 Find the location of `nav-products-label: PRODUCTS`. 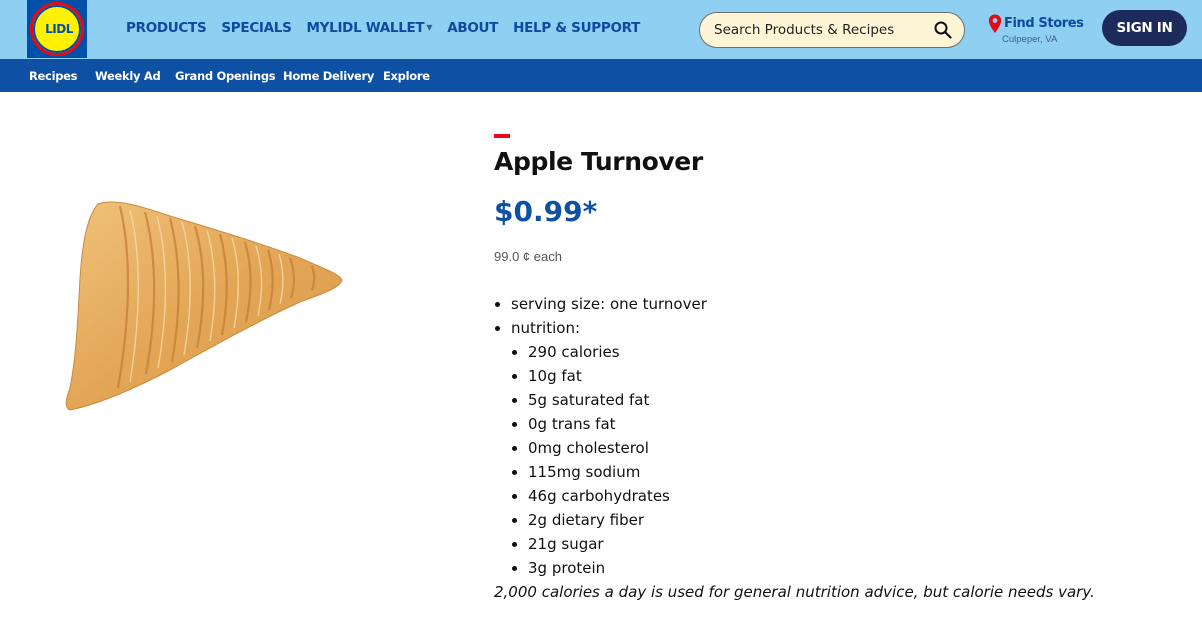

nav-products-label: PRODUCTS is located at coordinates (166, 28).